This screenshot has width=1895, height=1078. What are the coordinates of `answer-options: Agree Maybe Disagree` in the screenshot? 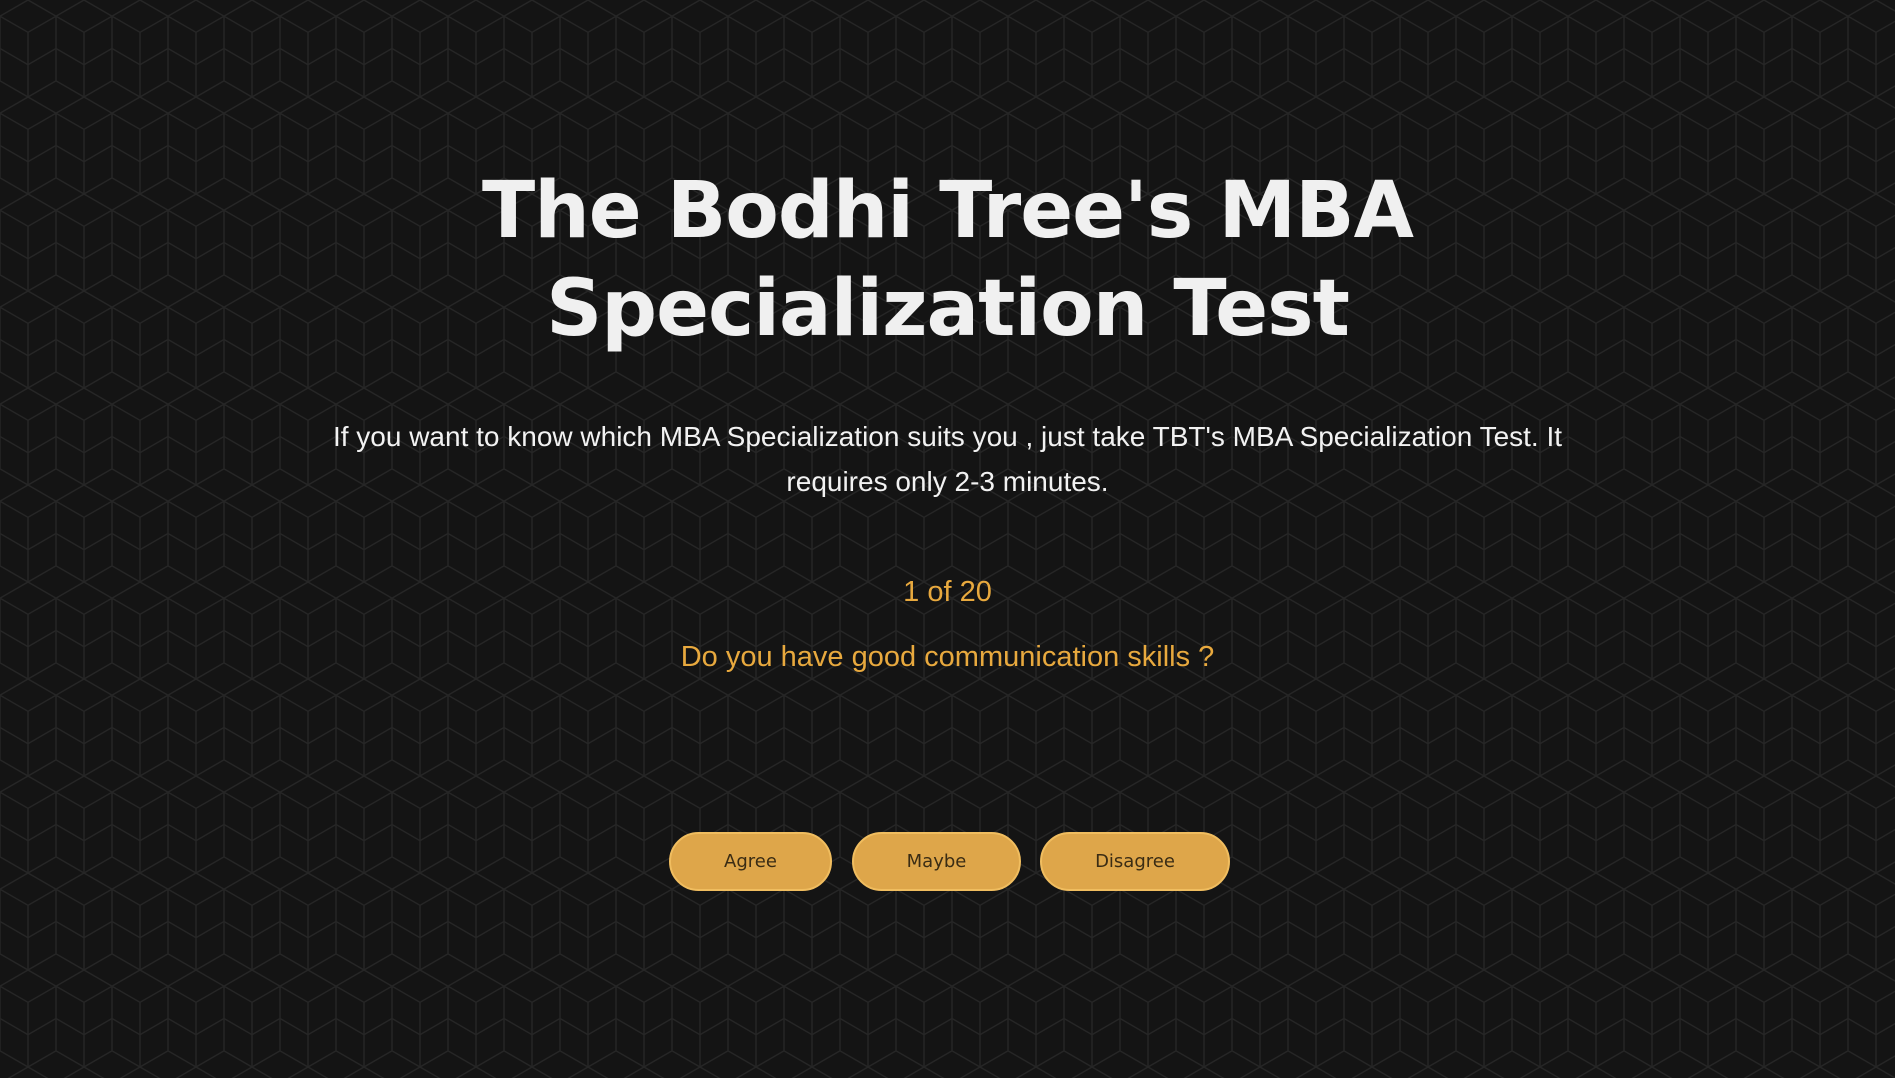 It's located at (947, 861).